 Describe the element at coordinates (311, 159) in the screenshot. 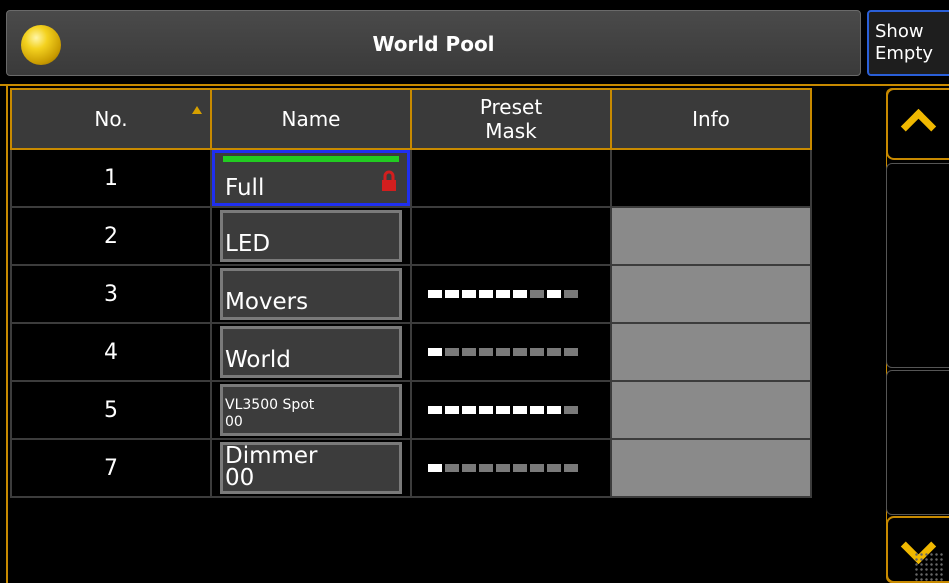

I see `active-indicator` at that location.